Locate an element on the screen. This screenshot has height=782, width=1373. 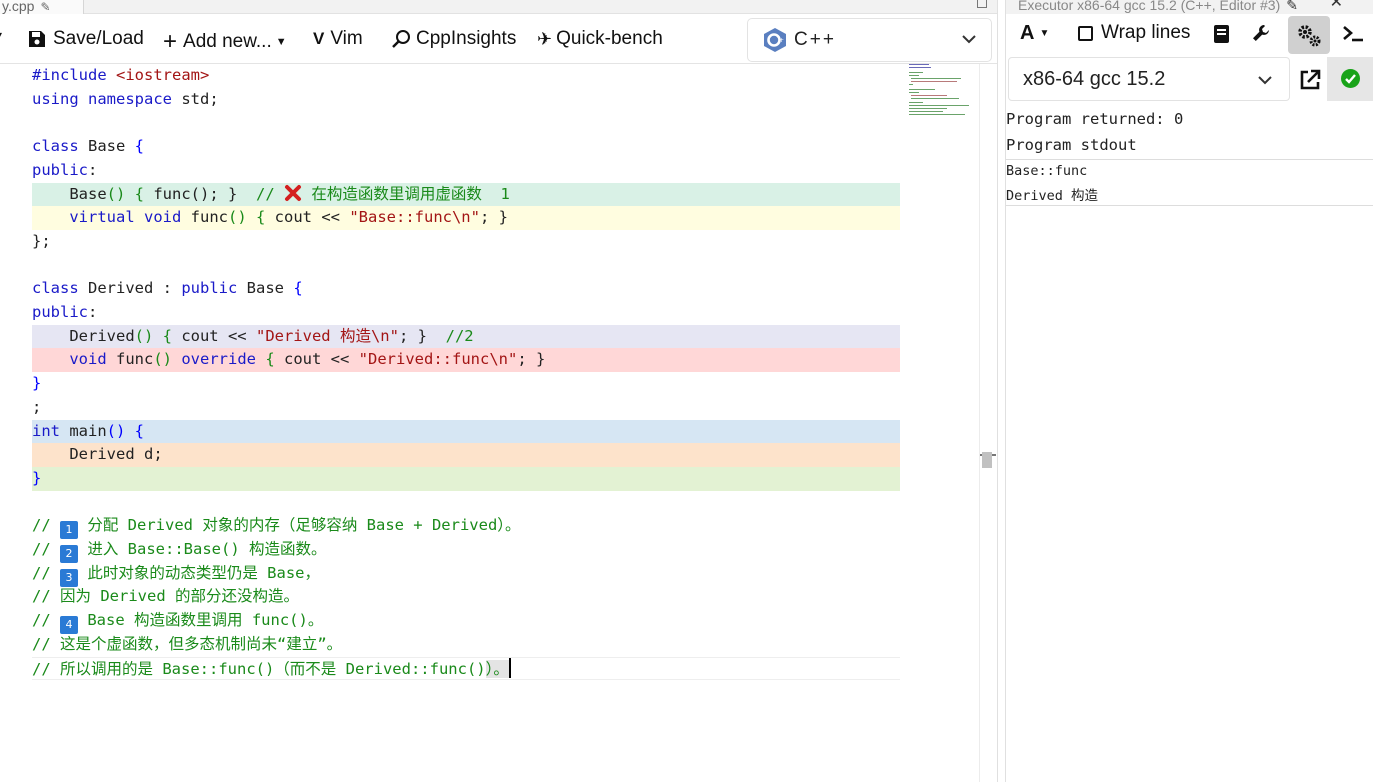
code-comment: // is located at coordinates (46, 620).